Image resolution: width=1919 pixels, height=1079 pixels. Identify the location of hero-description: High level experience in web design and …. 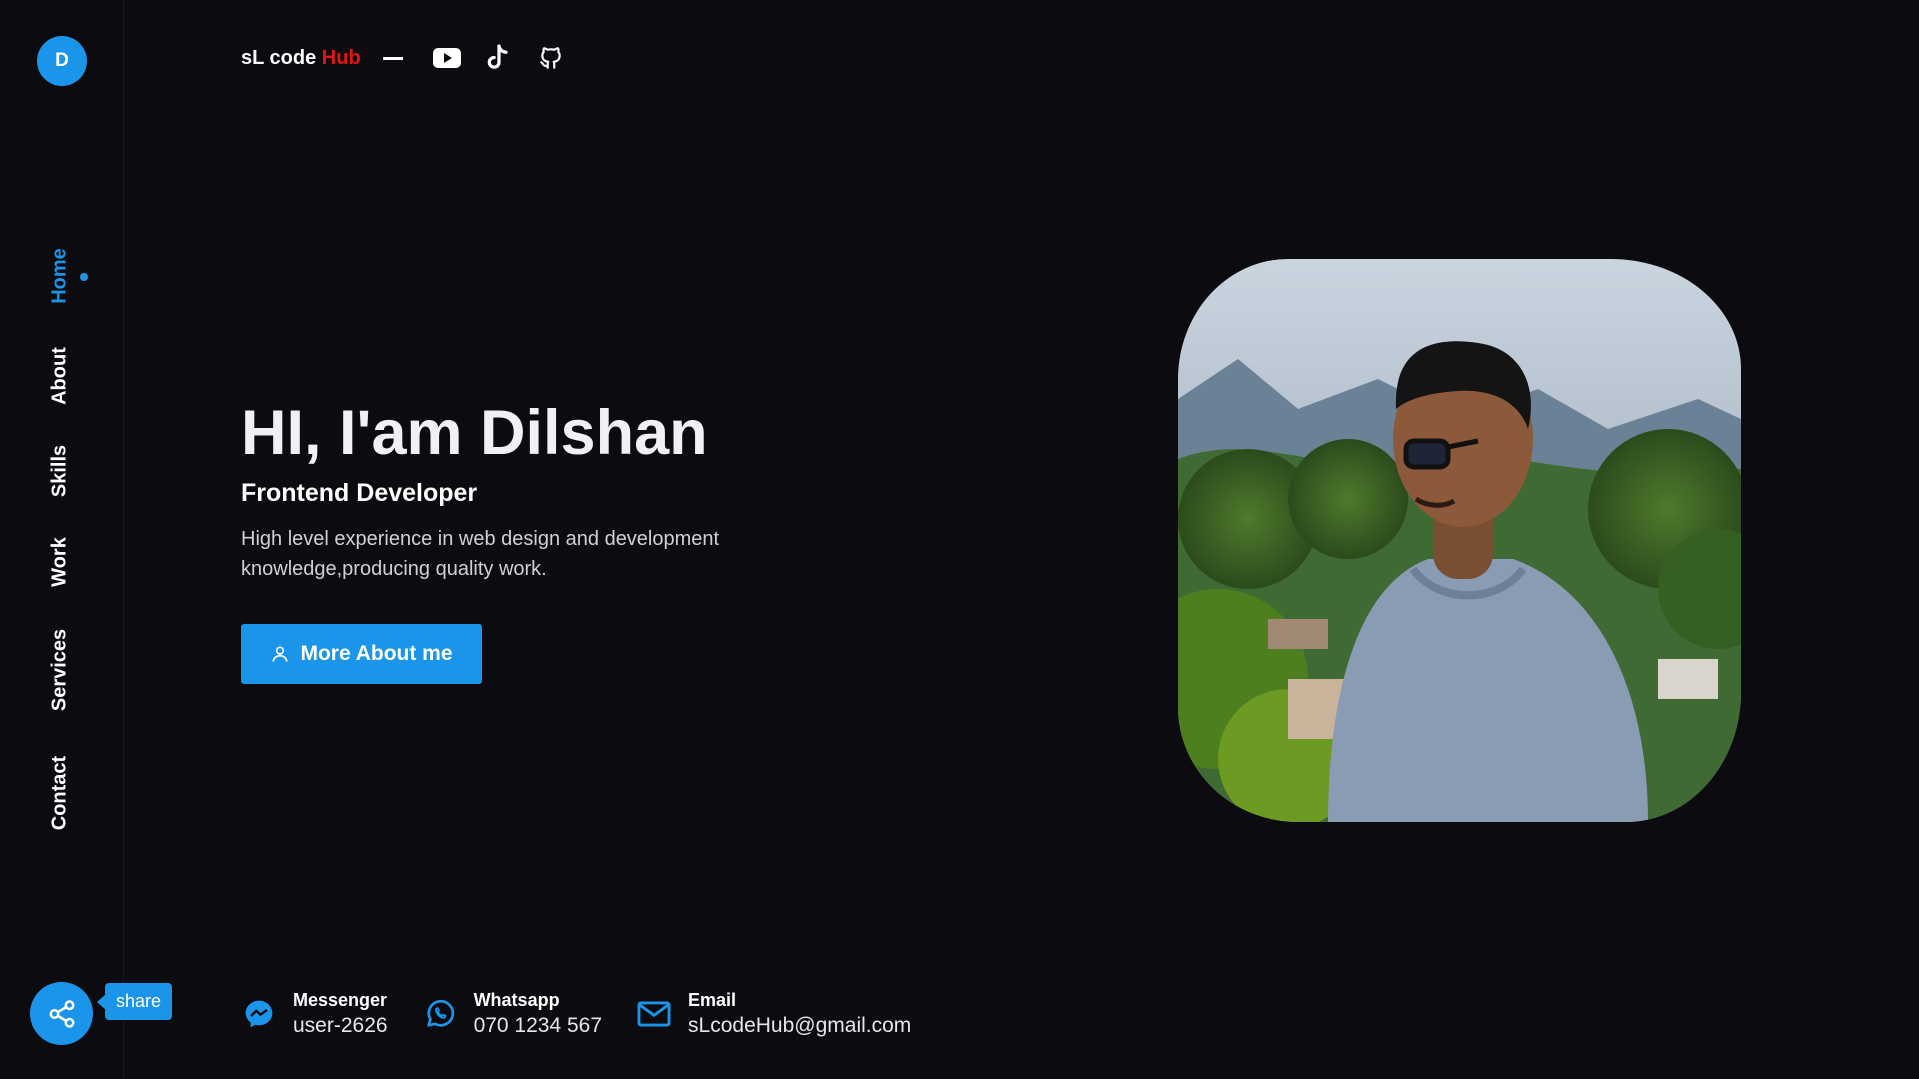
(480, 554).